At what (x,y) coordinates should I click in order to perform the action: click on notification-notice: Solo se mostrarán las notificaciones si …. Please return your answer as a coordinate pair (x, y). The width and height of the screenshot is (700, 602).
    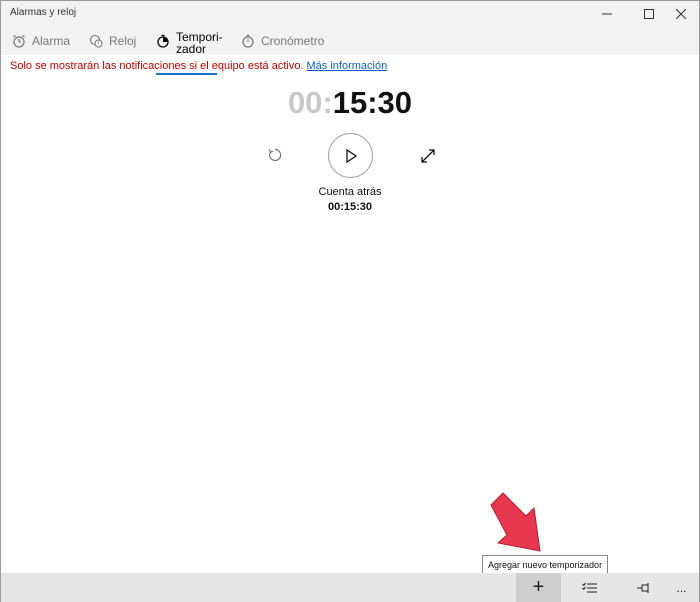
    Looking at the image, I should click on (198, 66).